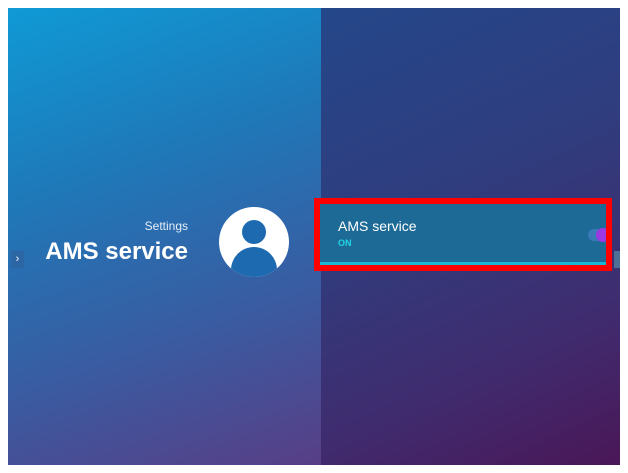 The height and width of the screenshot is (473, 628). What do you see at coordinates (463, 234) in the screenshot?
I see `highlight-box` at bounding box center [463, 234].